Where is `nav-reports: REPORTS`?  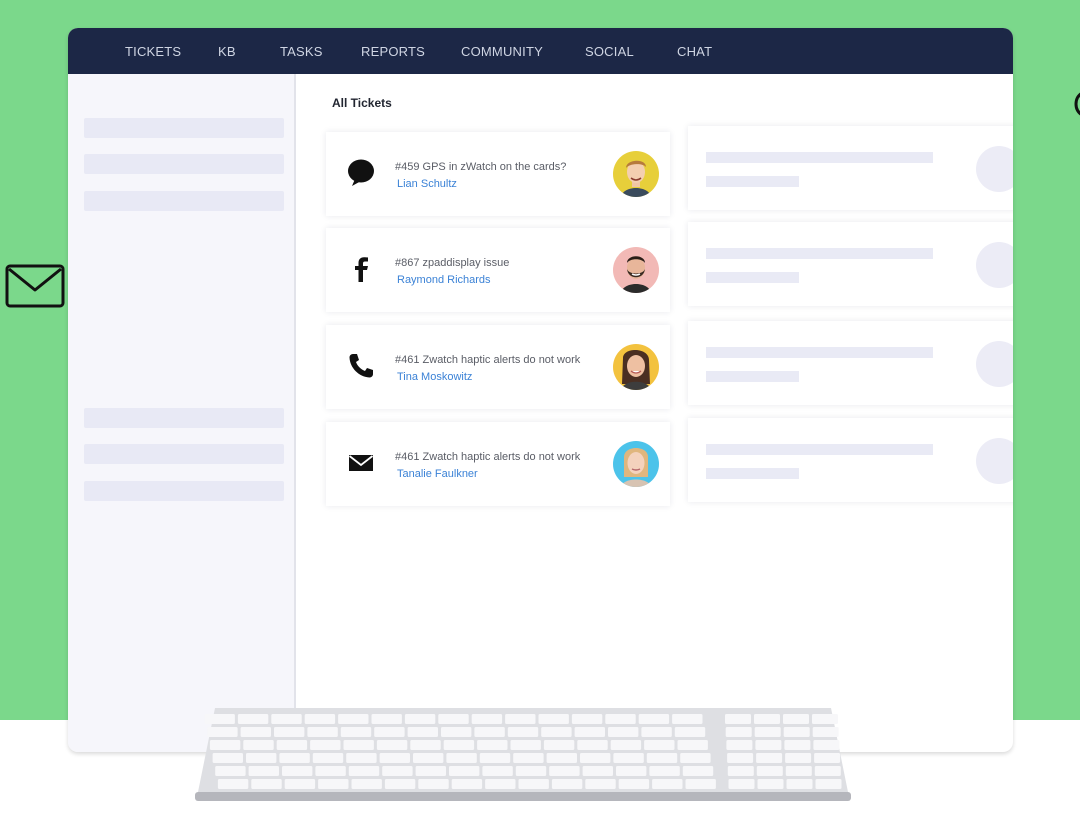
nav-reports: REPORTS is located at coordinates (393, 51).